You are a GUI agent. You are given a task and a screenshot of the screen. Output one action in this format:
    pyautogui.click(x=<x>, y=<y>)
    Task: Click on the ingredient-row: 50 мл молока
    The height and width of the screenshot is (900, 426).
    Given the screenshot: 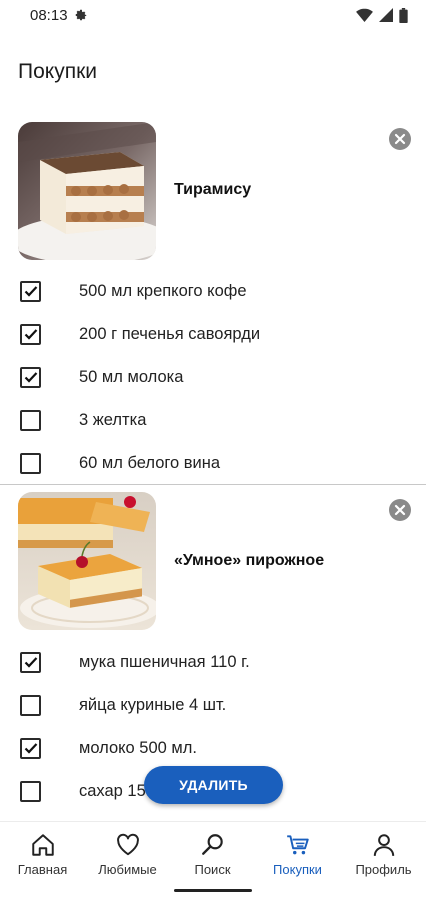 What is the action you would take?
    pyautogui.click(x=213, y=377)
    